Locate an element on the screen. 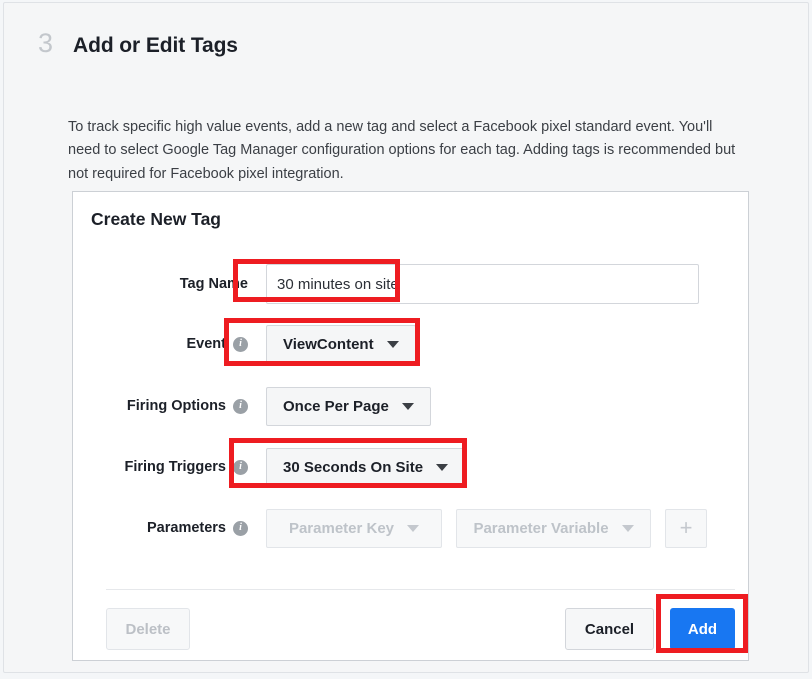  panel-footer: Delete Cancel Add is located at coordinates (410, 632).